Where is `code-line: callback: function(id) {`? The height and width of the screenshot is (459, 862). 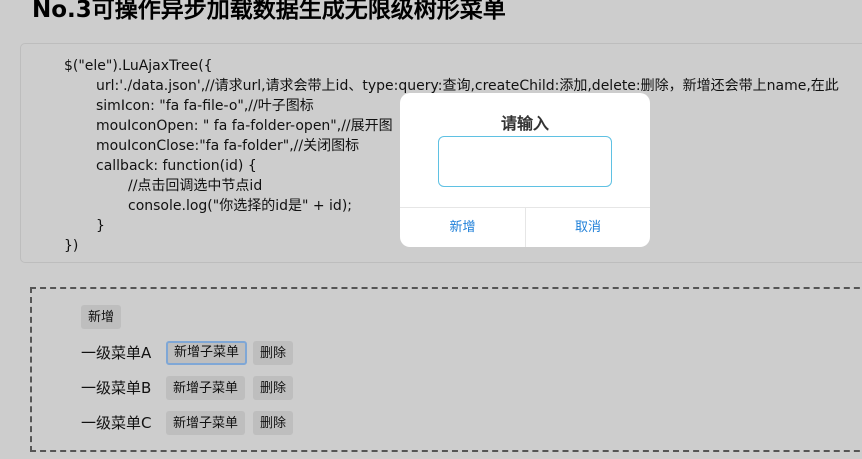 code-line: callback: function(id) { is located at coordinates (176, 166).